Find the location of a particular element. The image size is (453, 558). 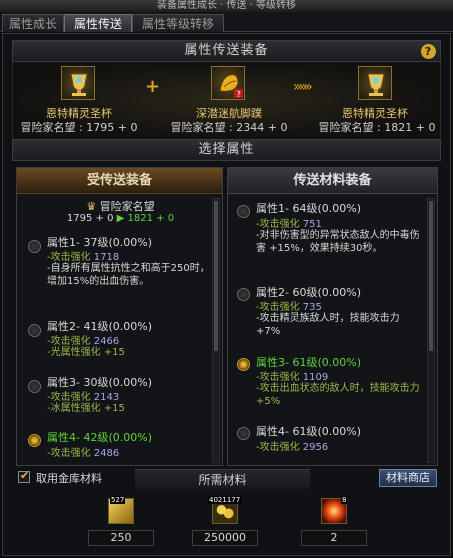

target-fame-block: ♛ 冒险家名望 is located at coordinates (119, 206).